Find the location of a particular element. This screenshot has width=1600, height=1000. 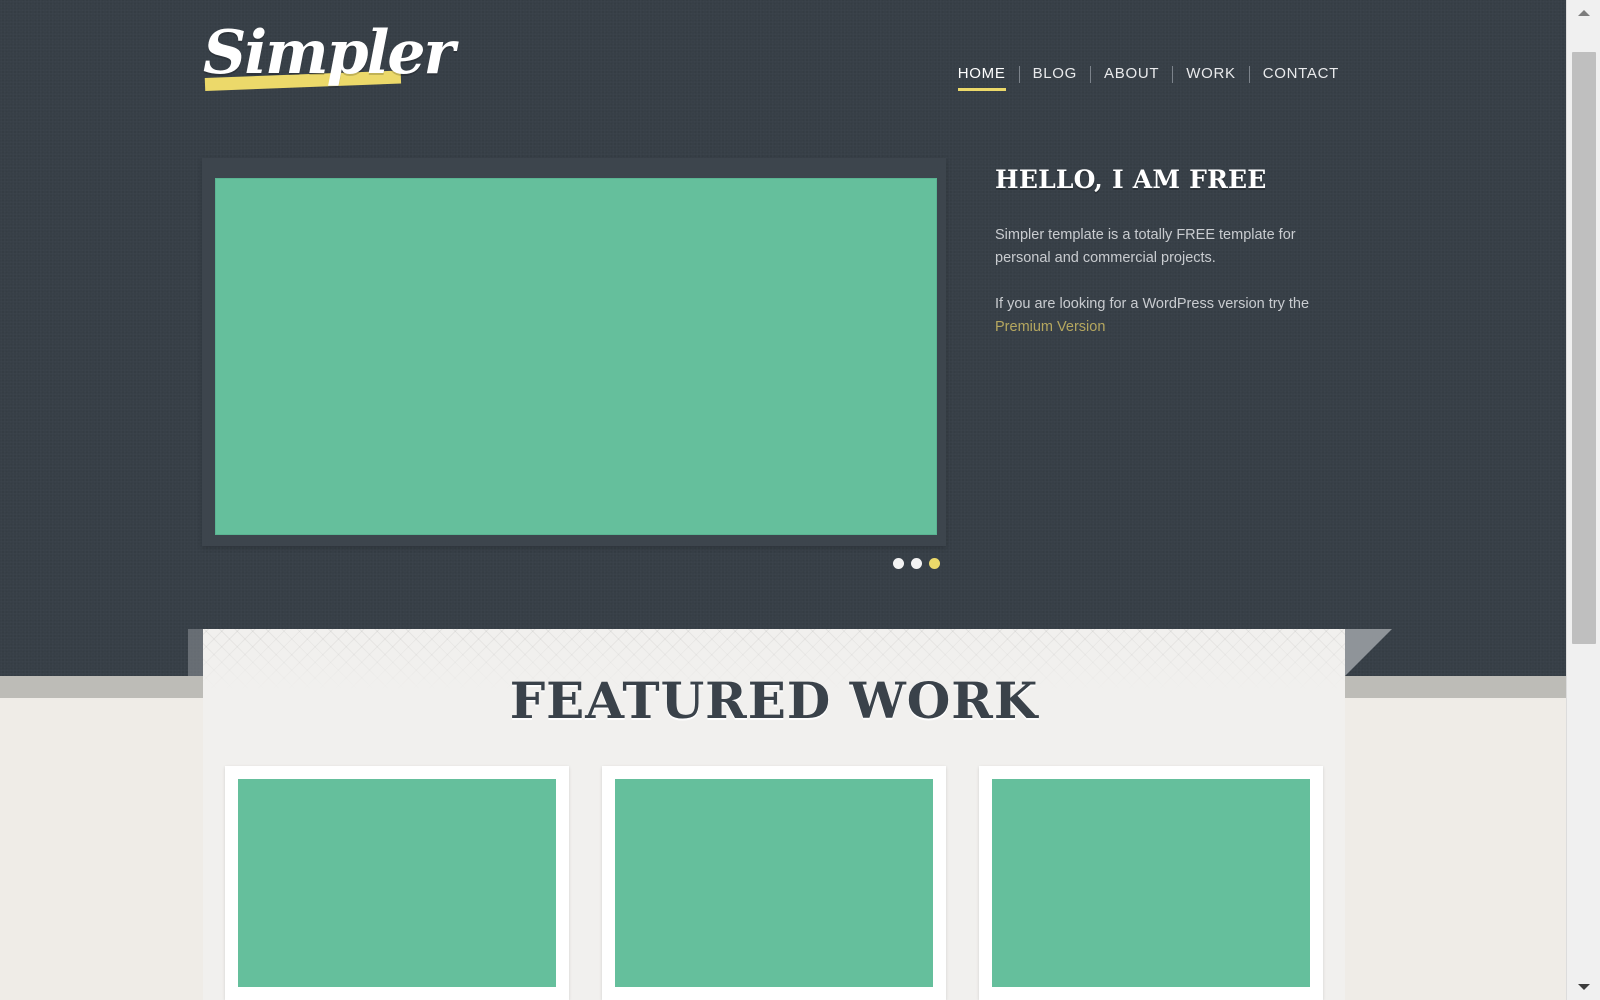

site-logo: Simpler is located at coordinates (329, 63).